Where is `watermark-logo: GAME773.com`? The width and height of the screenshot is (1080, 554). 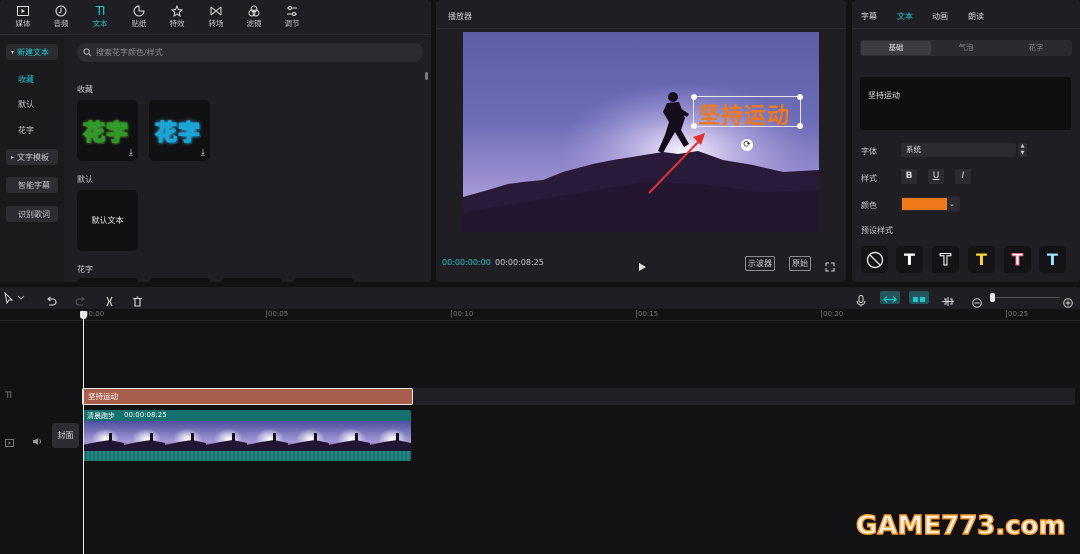
watermark-logo: GAME773.com is located at coordinates (960, 526).